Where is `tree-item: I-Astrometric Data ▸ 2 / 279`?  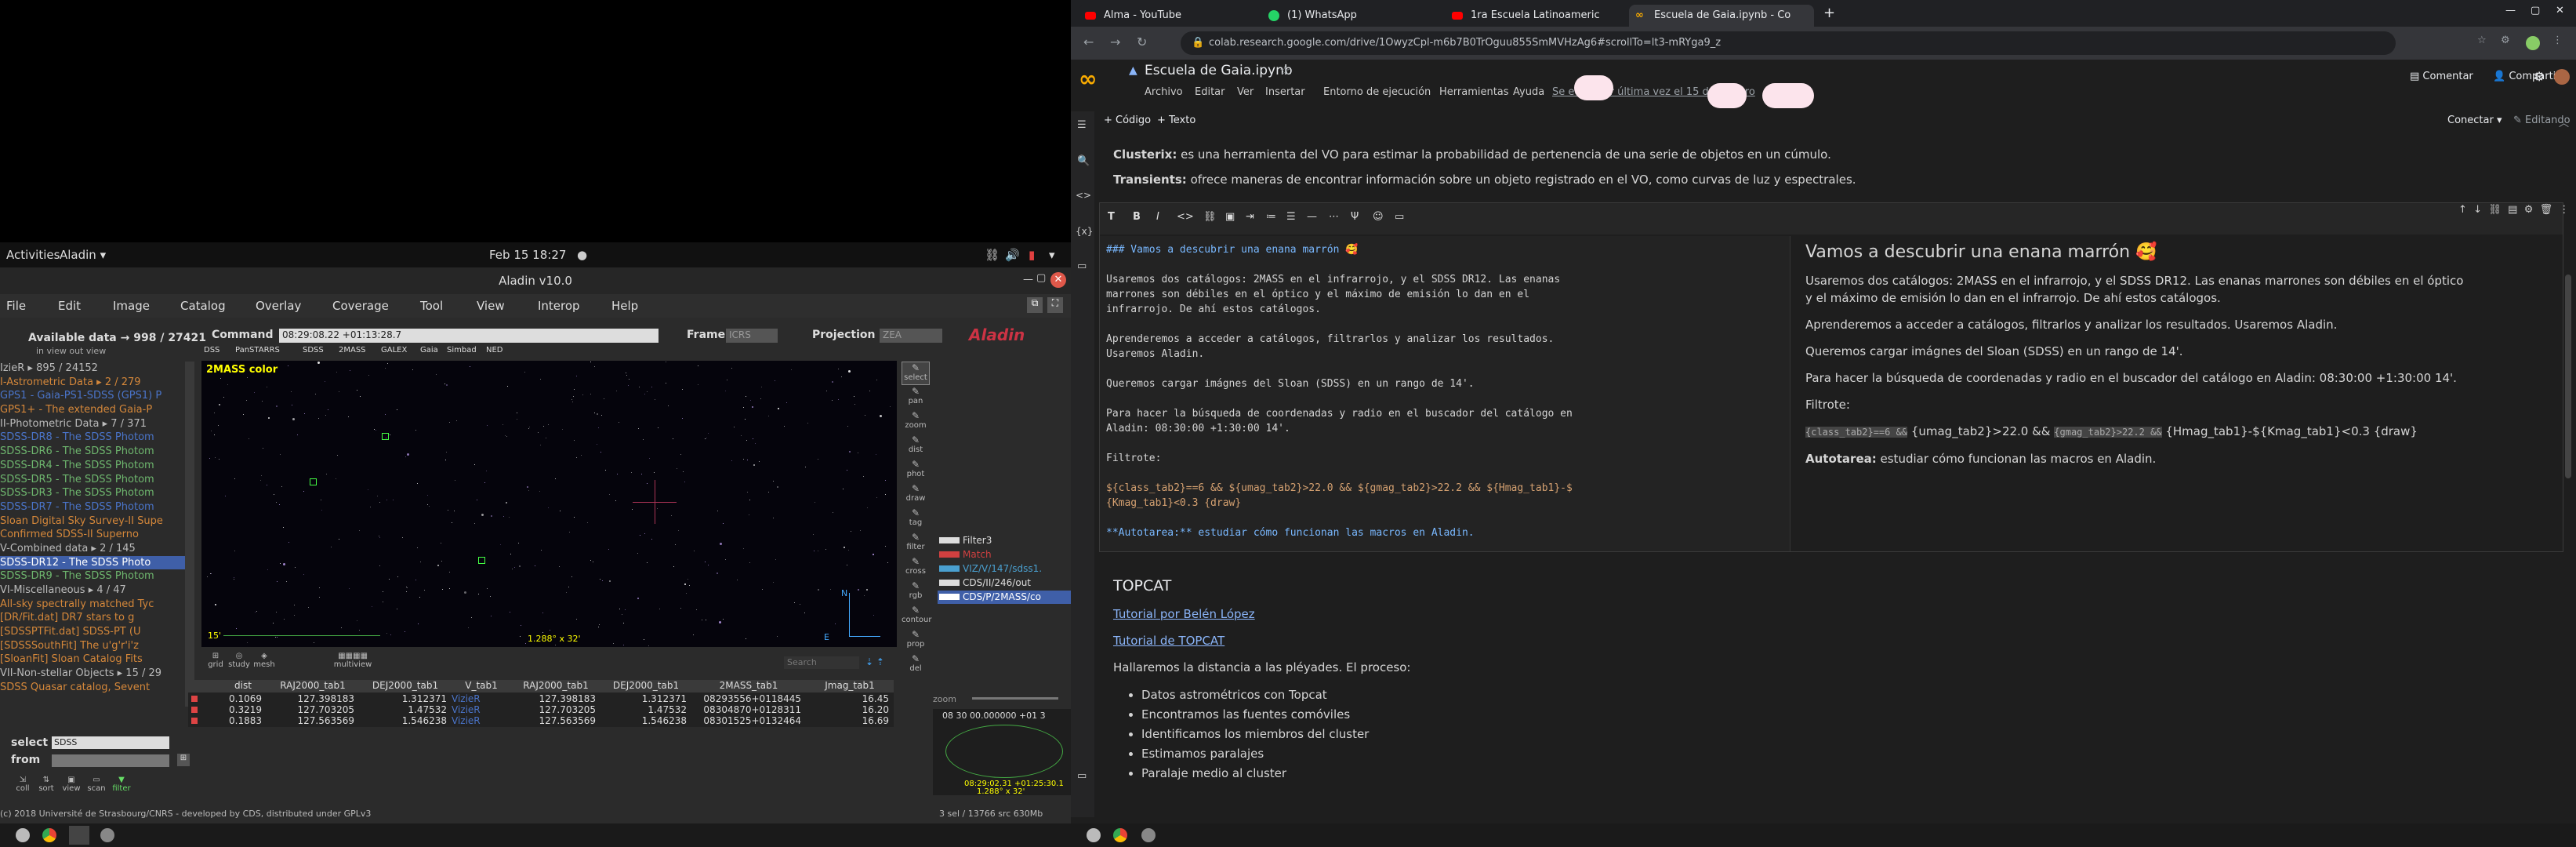
tree-item: I-Astrometric Data ▸ 2 / 279 is located at coordinates (93, 383).